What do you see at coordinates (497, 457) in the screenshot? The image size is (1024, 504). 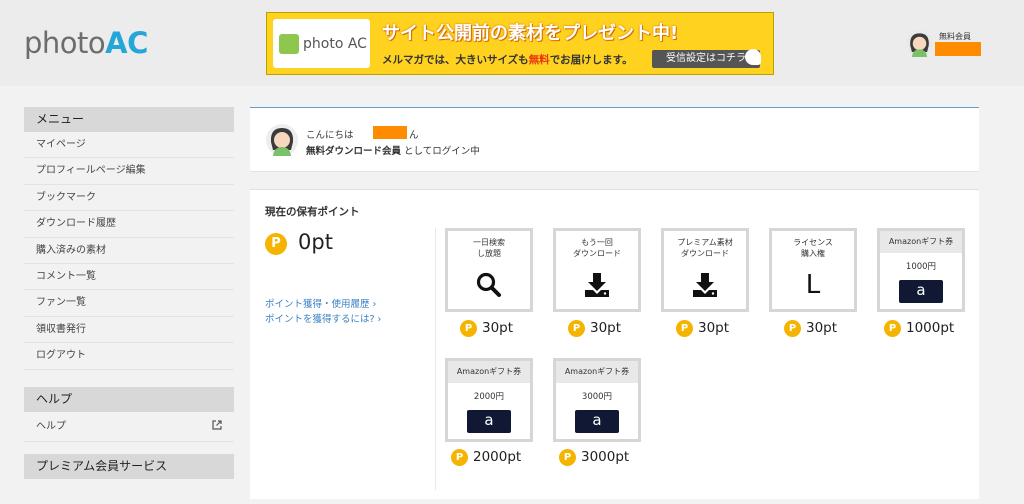 I see `price-value: 2000pt` at bounding box center [497, 457].